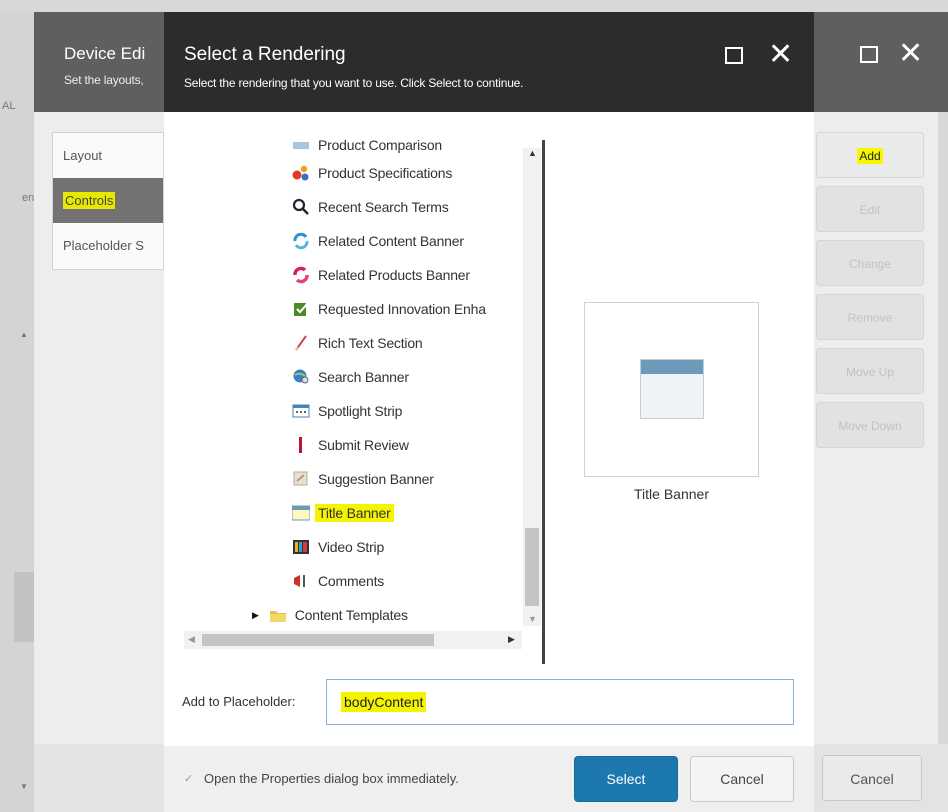 This screenshot has height=812, width=948. What do you see at coordinates (301, 207) in the screenshot?
I see `search-icon` at bounding box center [301, 207].